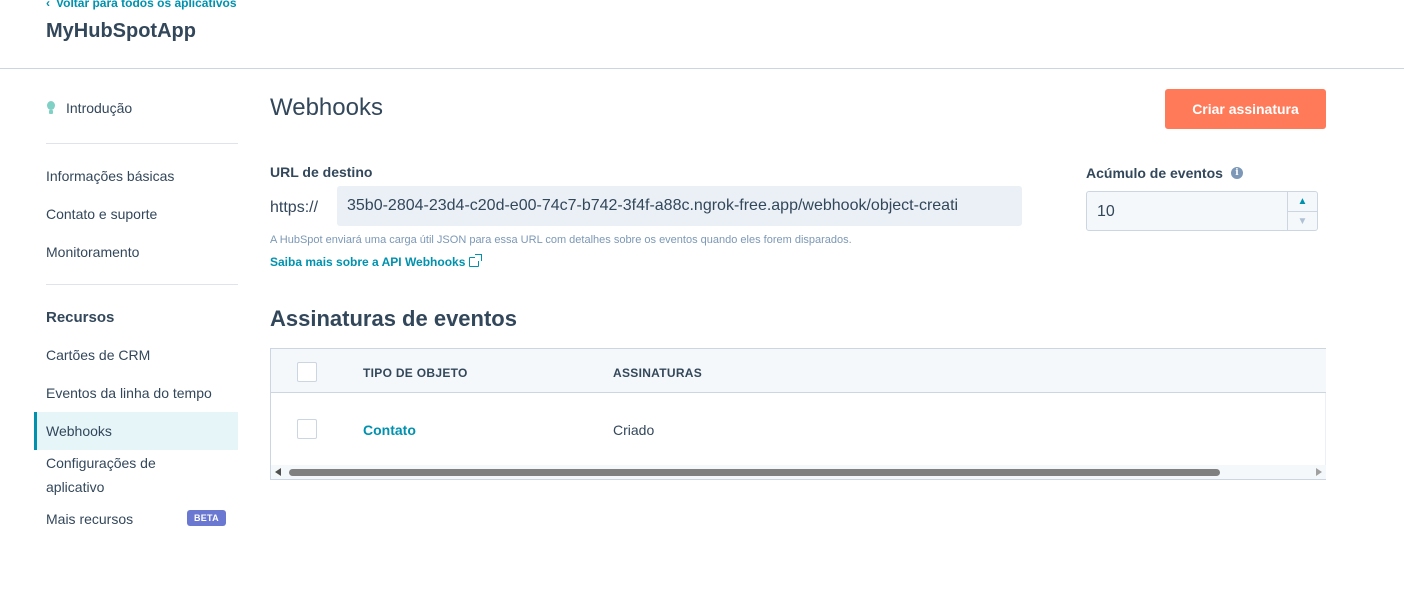 The height and width of the screenshot is (595, 1404). What do you see at coordinates (136, 355) in the screenshot?
I see `sidebar-item-crm-cards: Cartões de CRM` at bounding box center [136, 355].